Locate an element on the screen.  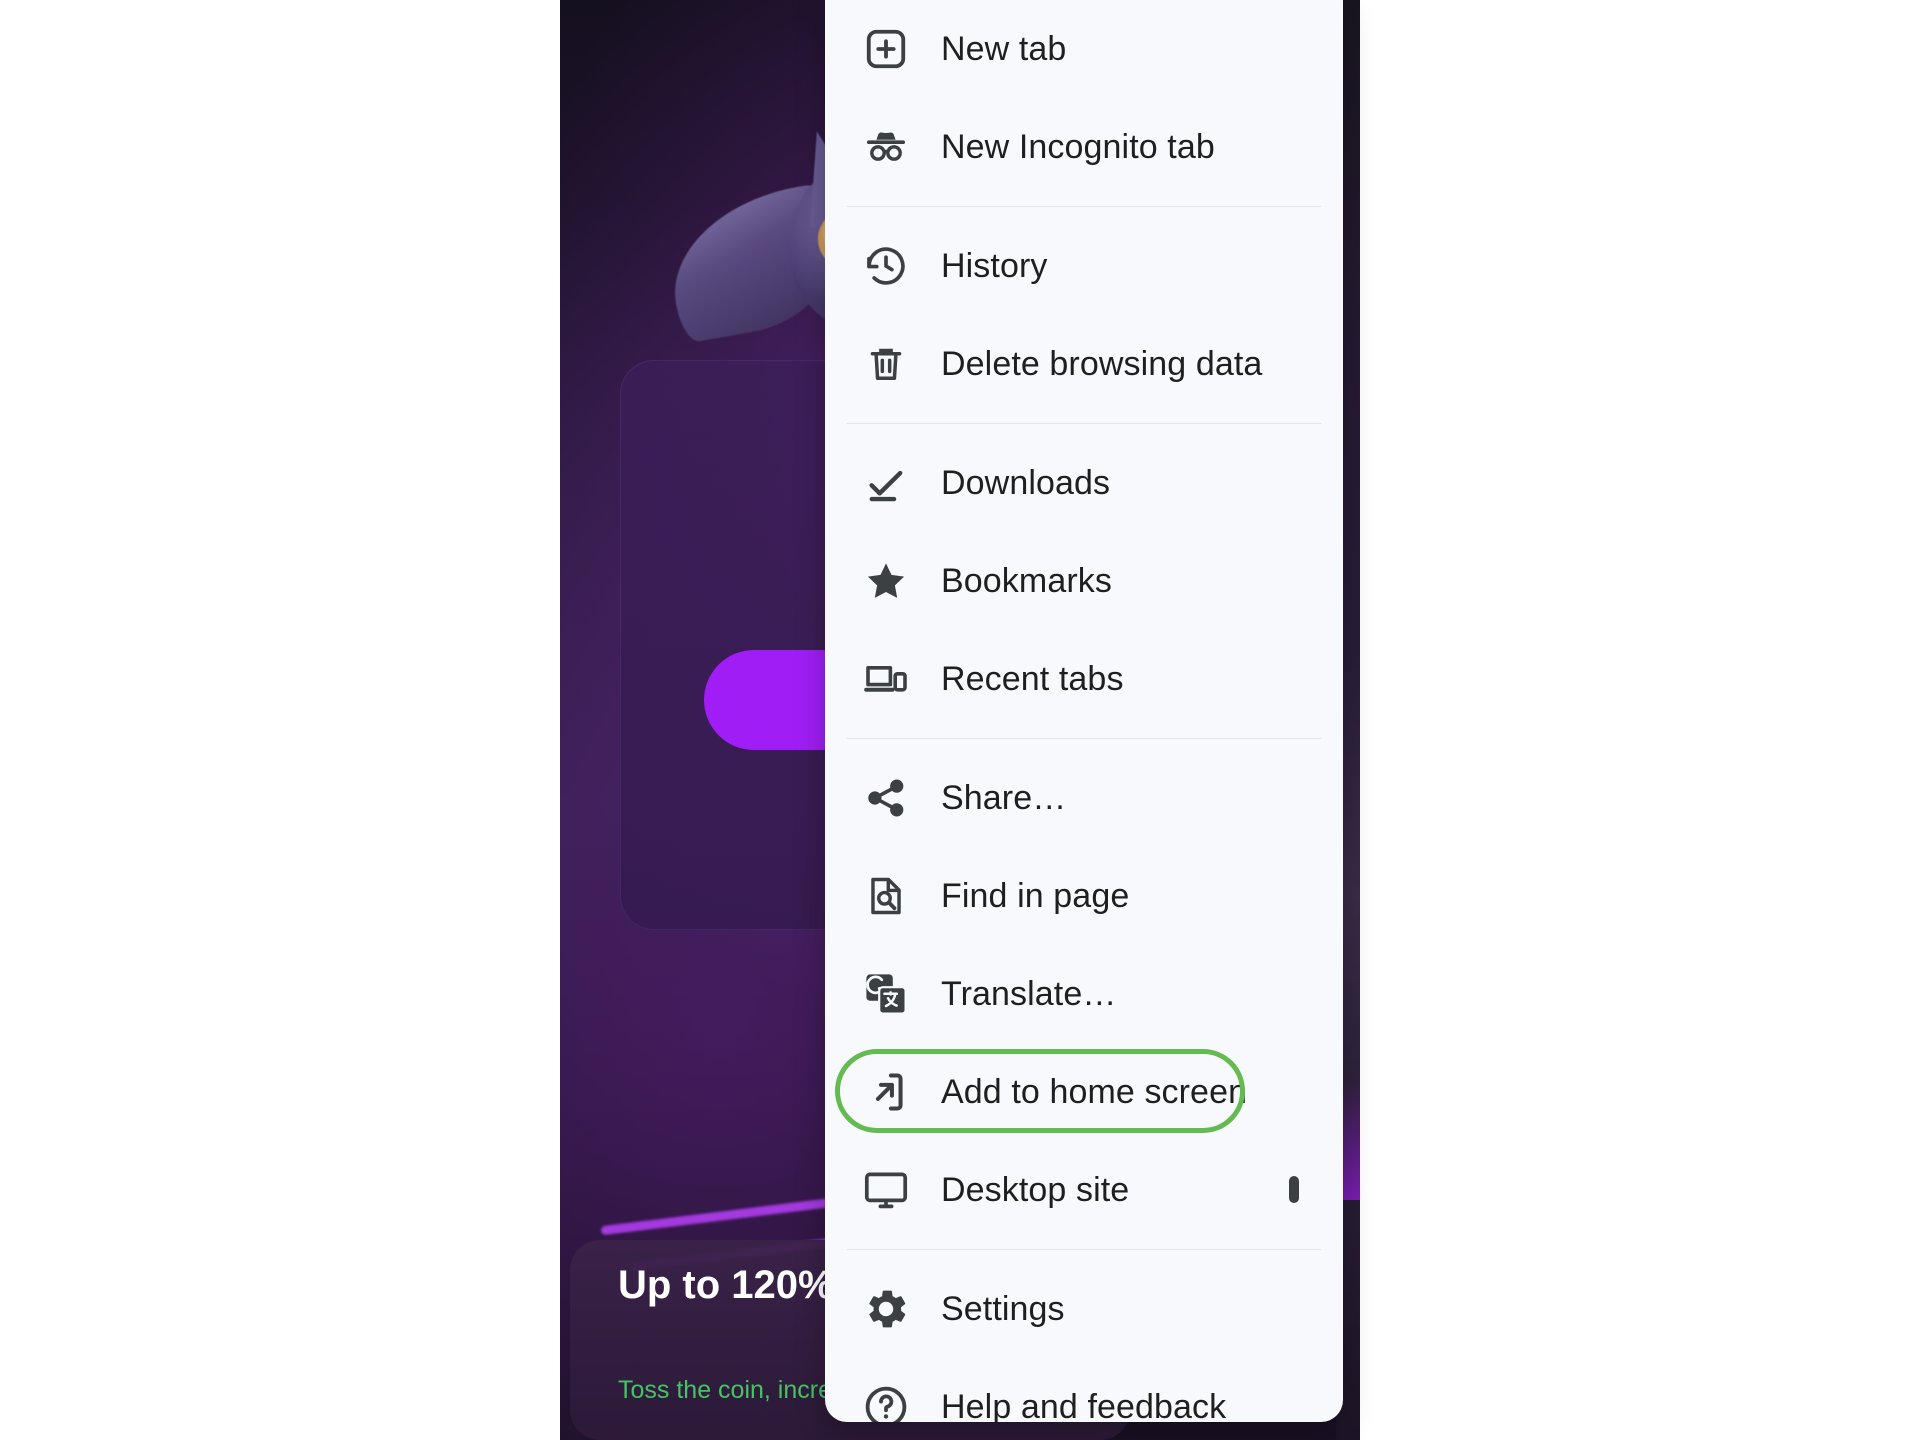
menu-item-delete-browsing-data: Delete browsing data is located at coordinates (1084, 364).